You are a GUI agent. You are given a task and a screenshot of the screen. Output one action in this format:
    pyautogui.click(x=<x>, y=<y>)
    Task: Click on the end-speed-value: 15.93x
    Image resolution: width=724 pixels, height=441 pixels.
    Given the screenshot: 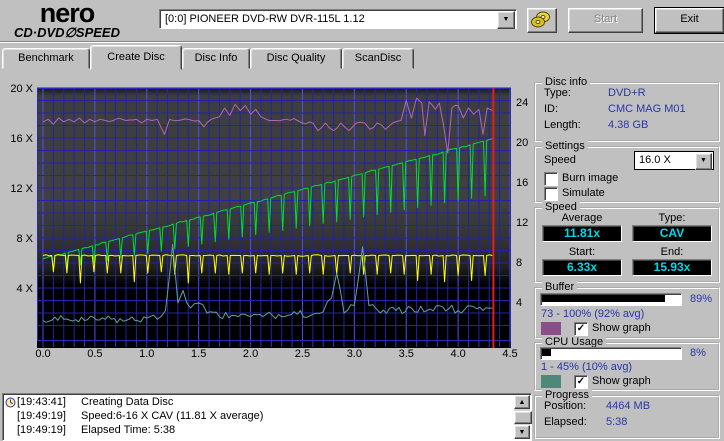 What is the action you would take?
    pyautogui.click(x=672, y=267)
    